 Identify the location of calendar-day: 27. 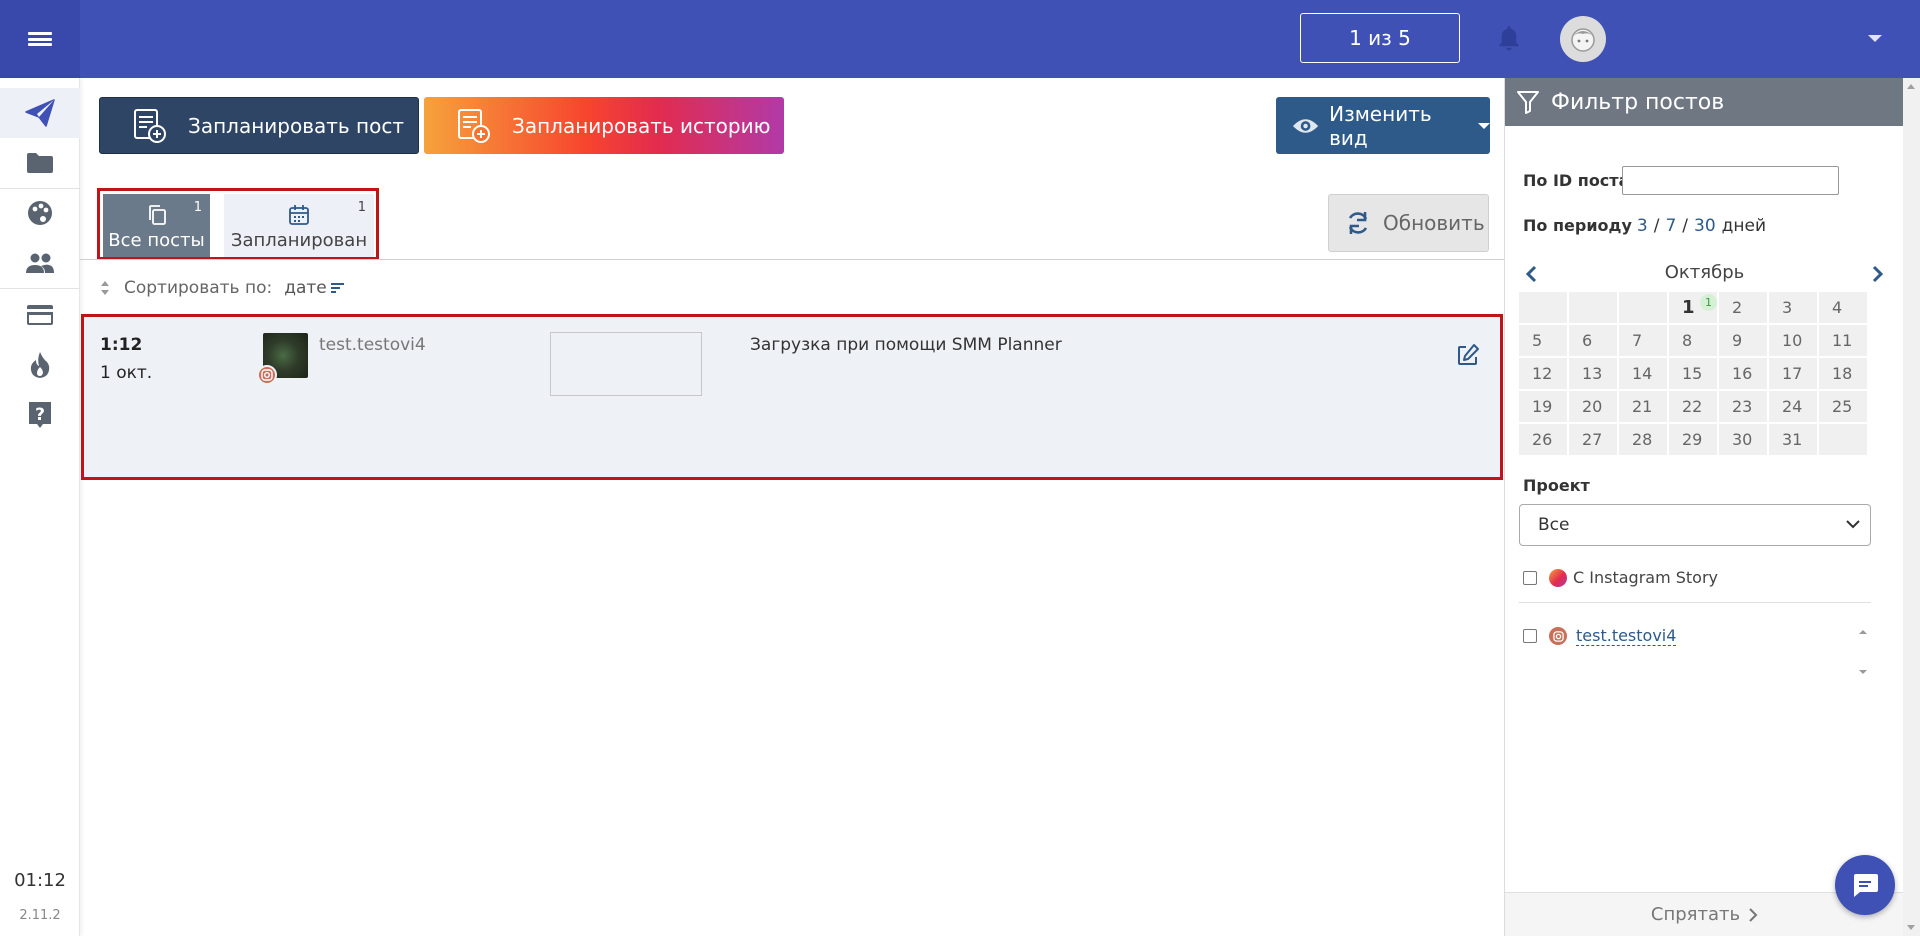
(1593, 439).